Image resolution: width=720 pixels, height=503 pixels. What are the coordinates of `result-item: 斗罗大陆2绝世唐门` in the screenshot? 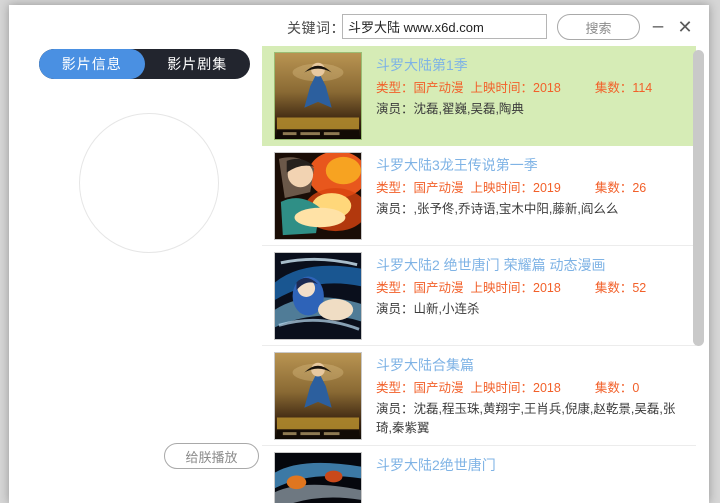 It's located at (479, 474).